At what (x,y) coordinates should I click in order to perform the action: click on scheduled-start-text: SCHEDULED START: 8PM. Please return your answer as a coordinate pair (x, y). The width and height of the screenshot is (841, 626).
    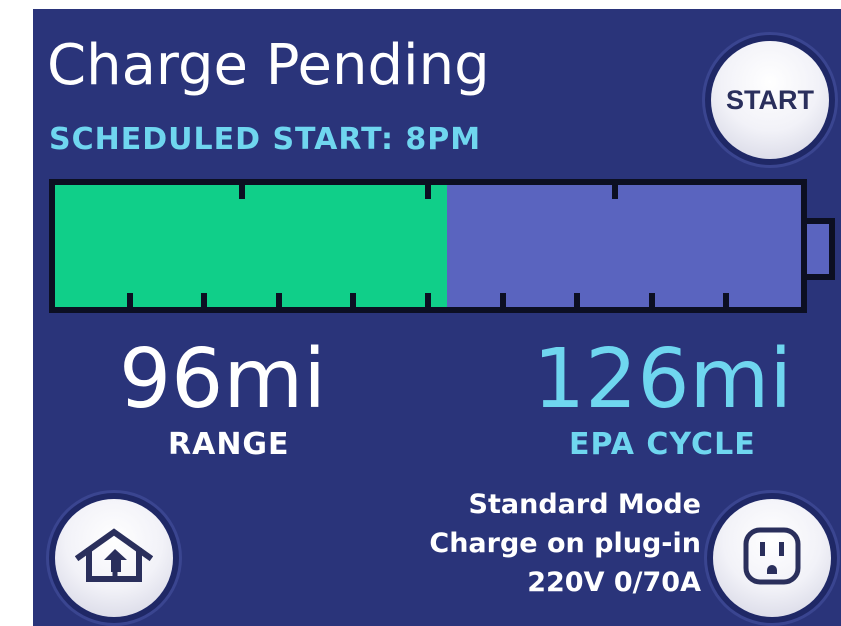
    Looking at the image, I should click on (265, 139).